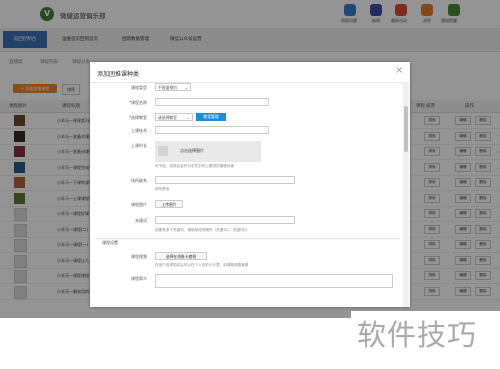 The image size is (500, 369). I want to click on image-icon, so click(163, 151).